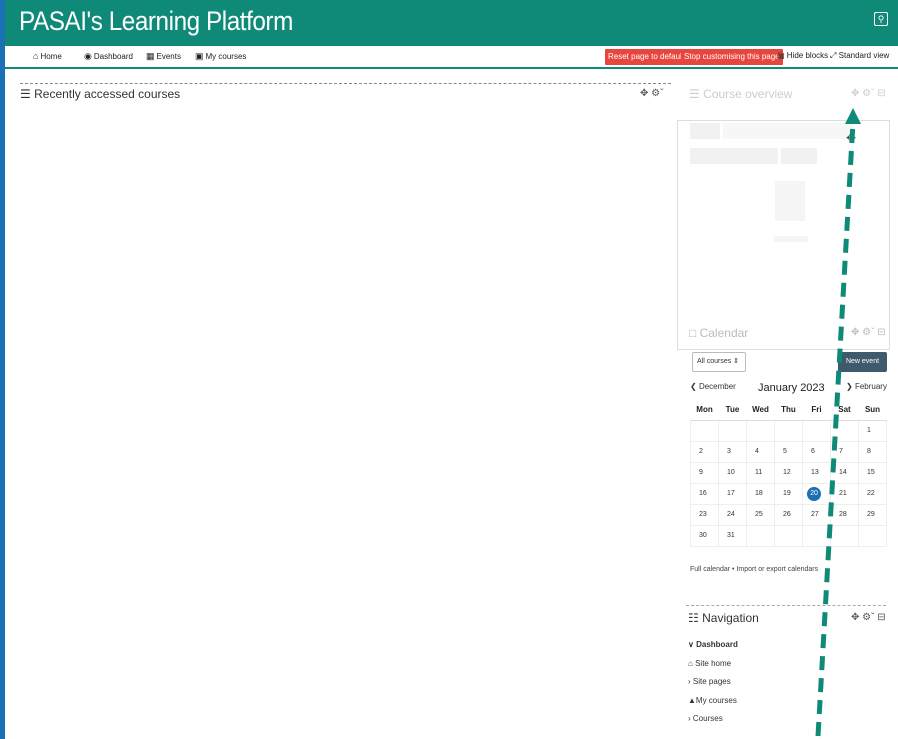 The height and width of the screenshot is (739, 898). I want to click on calendar-block-controls: ✥ ⚙ˇ ⊟, so click(868, 332).